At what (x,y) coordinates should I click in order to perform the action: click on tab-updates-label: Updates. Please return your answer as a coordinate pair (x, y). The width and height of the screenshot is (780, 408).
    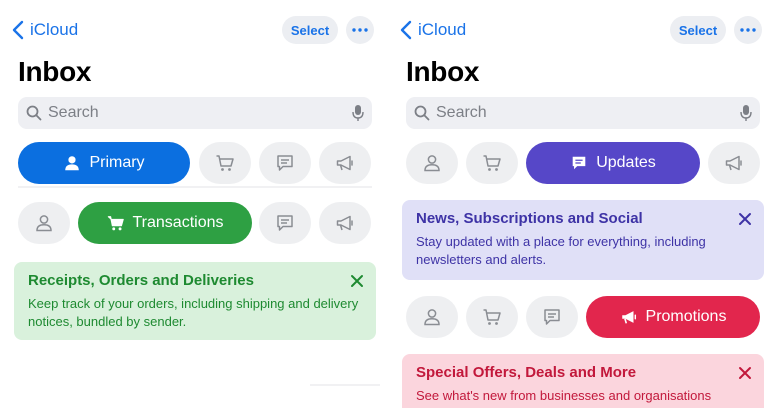
    Looking at the image, I should click on (626, 162).